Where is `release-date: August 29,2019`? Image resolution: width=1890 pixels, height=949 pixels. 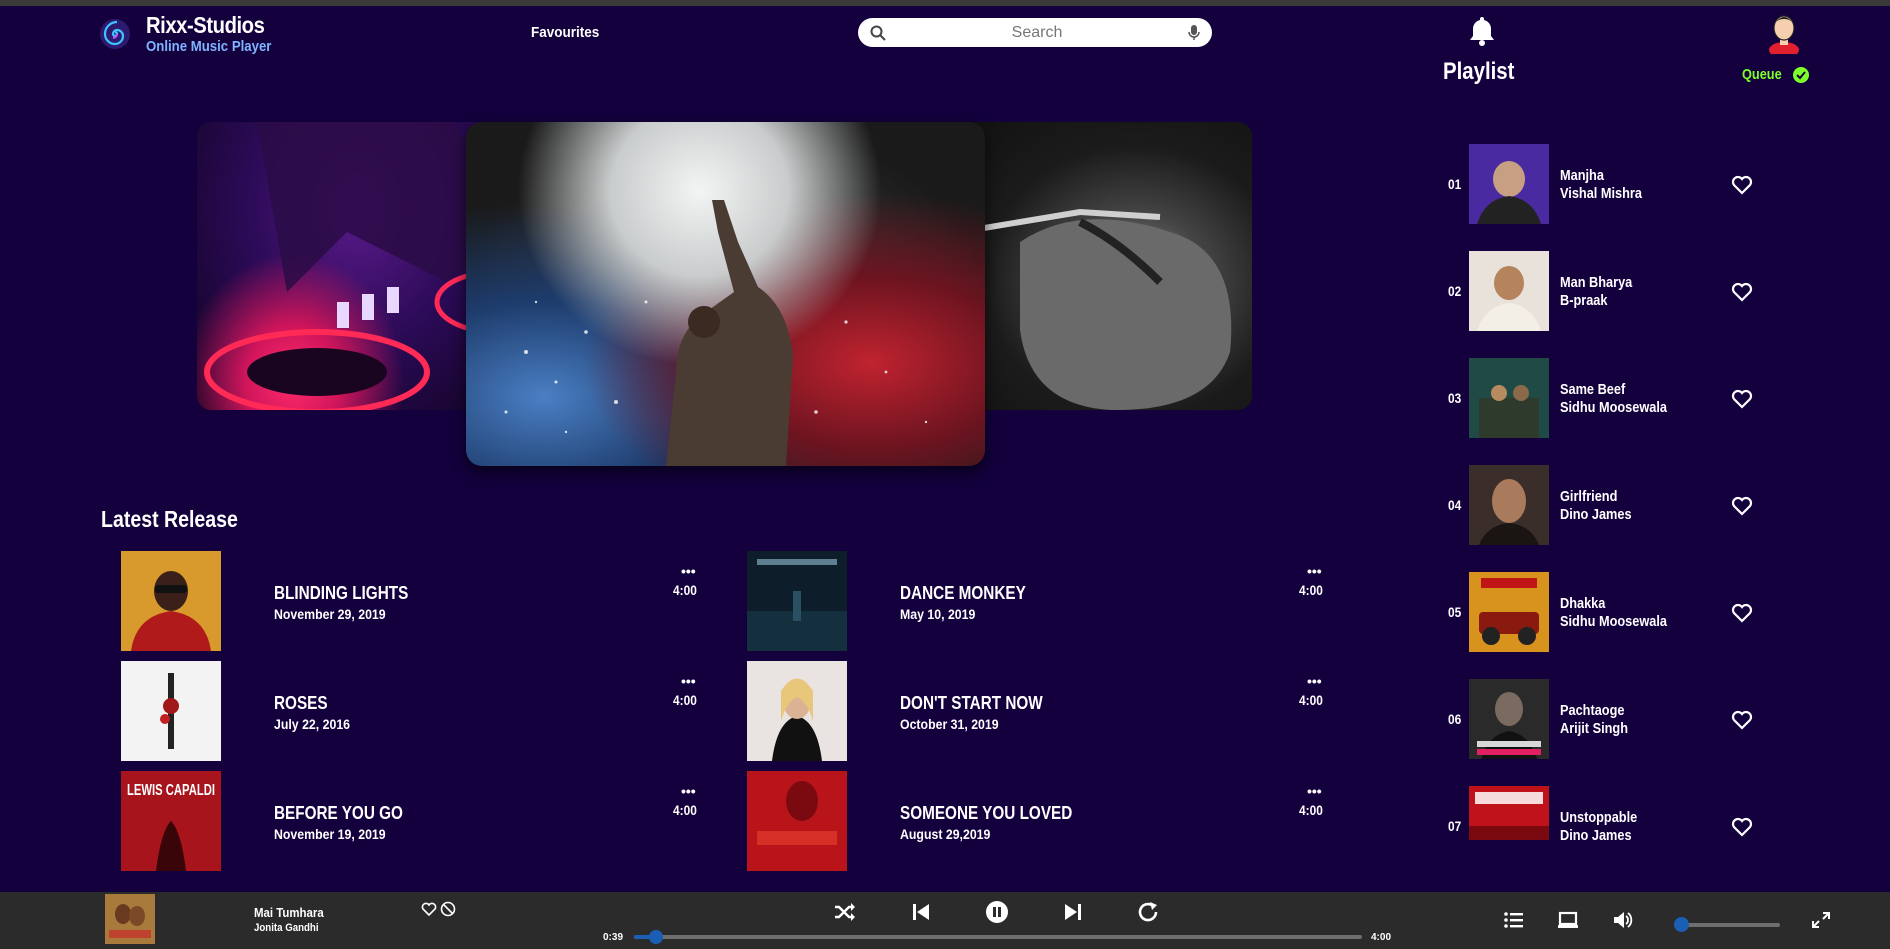
release-date: August 29,2019 is located at coordinates (945, 834).